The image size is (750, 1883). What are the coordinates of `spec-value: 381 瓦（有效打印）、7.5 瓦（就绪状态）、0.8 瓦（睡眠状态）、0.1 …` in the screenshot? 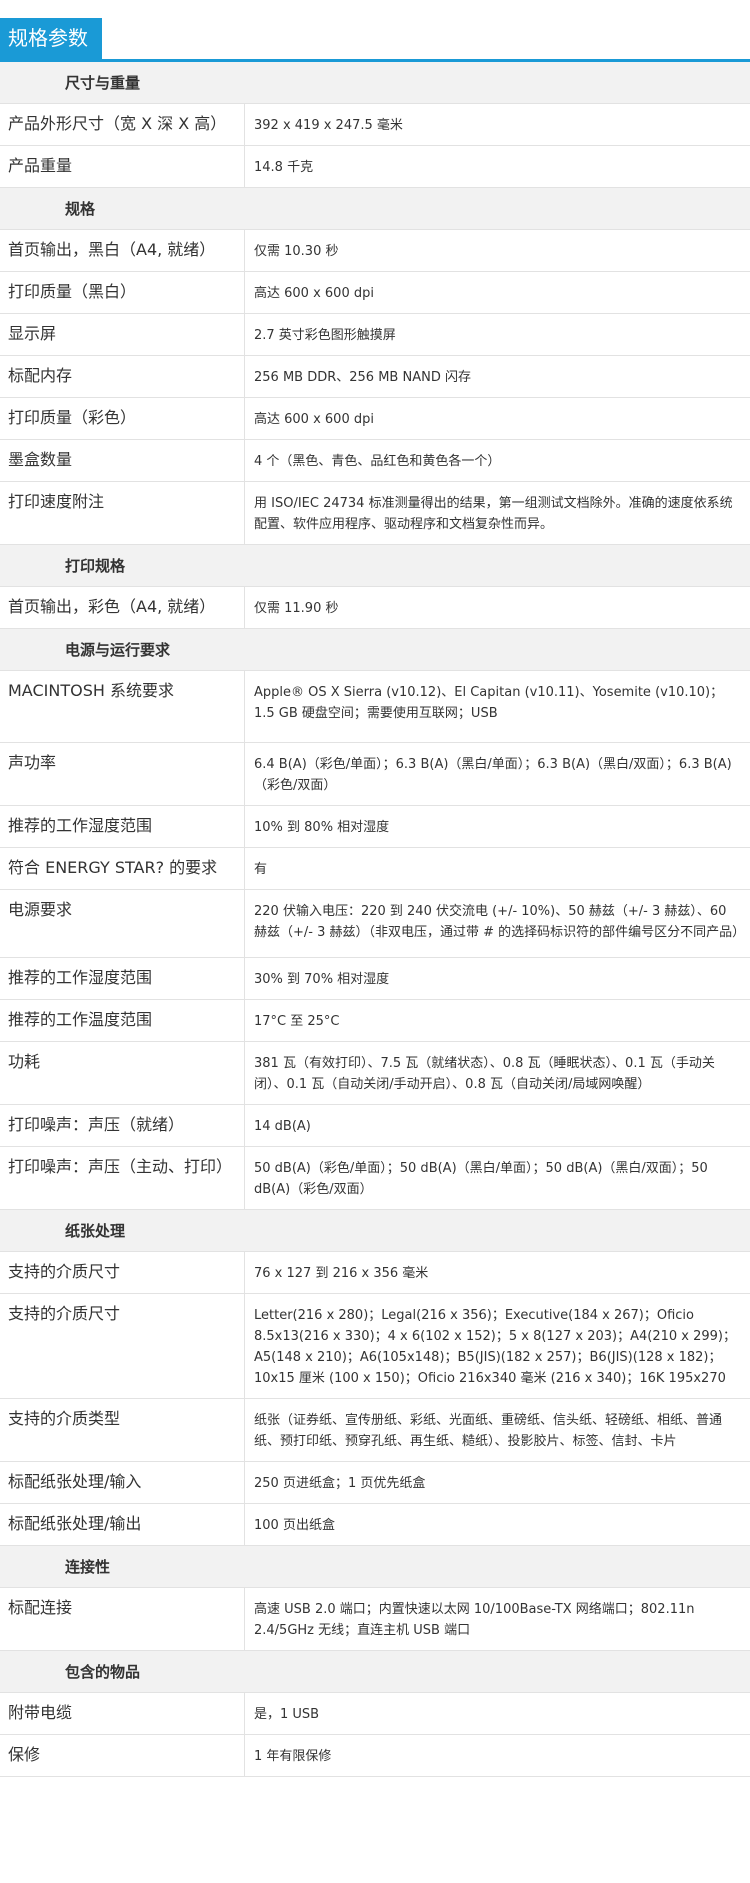 It's located at (484, 1074).